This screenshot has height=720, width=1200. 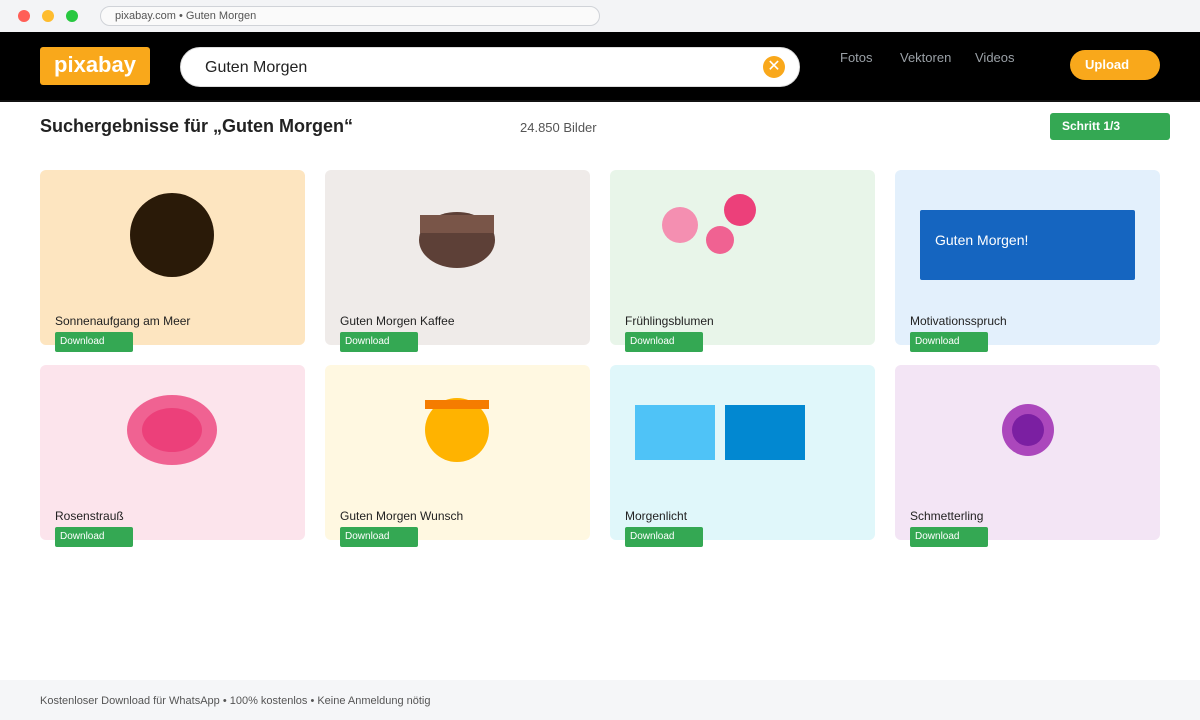 I want to click on card-label: Morgenlicht, so click(x=656, y=516).